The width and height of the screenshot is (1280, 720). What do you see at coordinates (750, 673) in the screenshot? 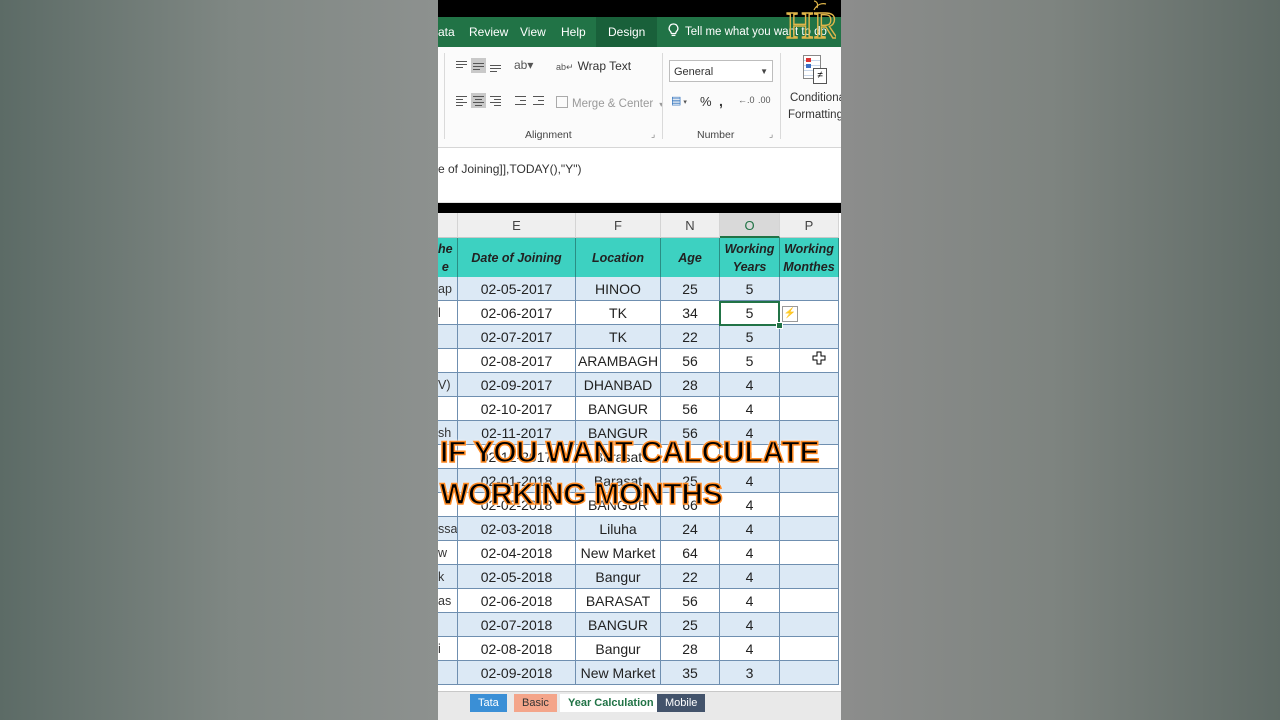
I see `cell-working-years: 3` at bounding box center [750, 673].